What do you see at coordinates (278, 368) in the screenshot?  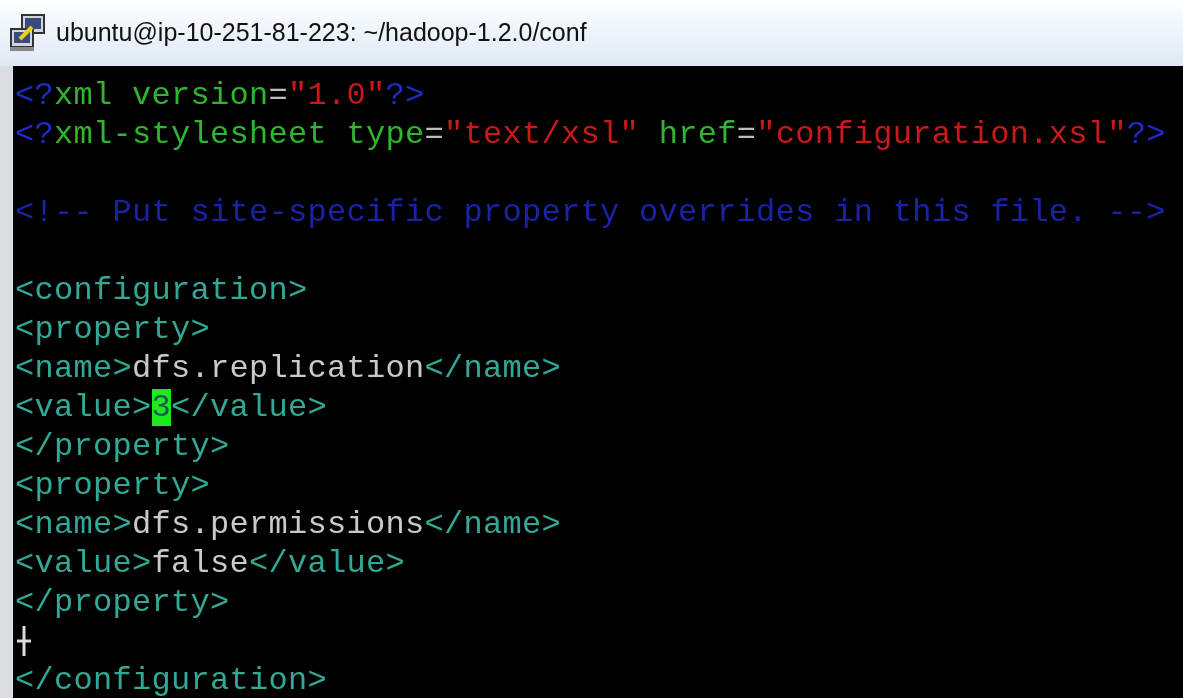 I see `element-value: dfs.replication` at bounding box center [278, 368].